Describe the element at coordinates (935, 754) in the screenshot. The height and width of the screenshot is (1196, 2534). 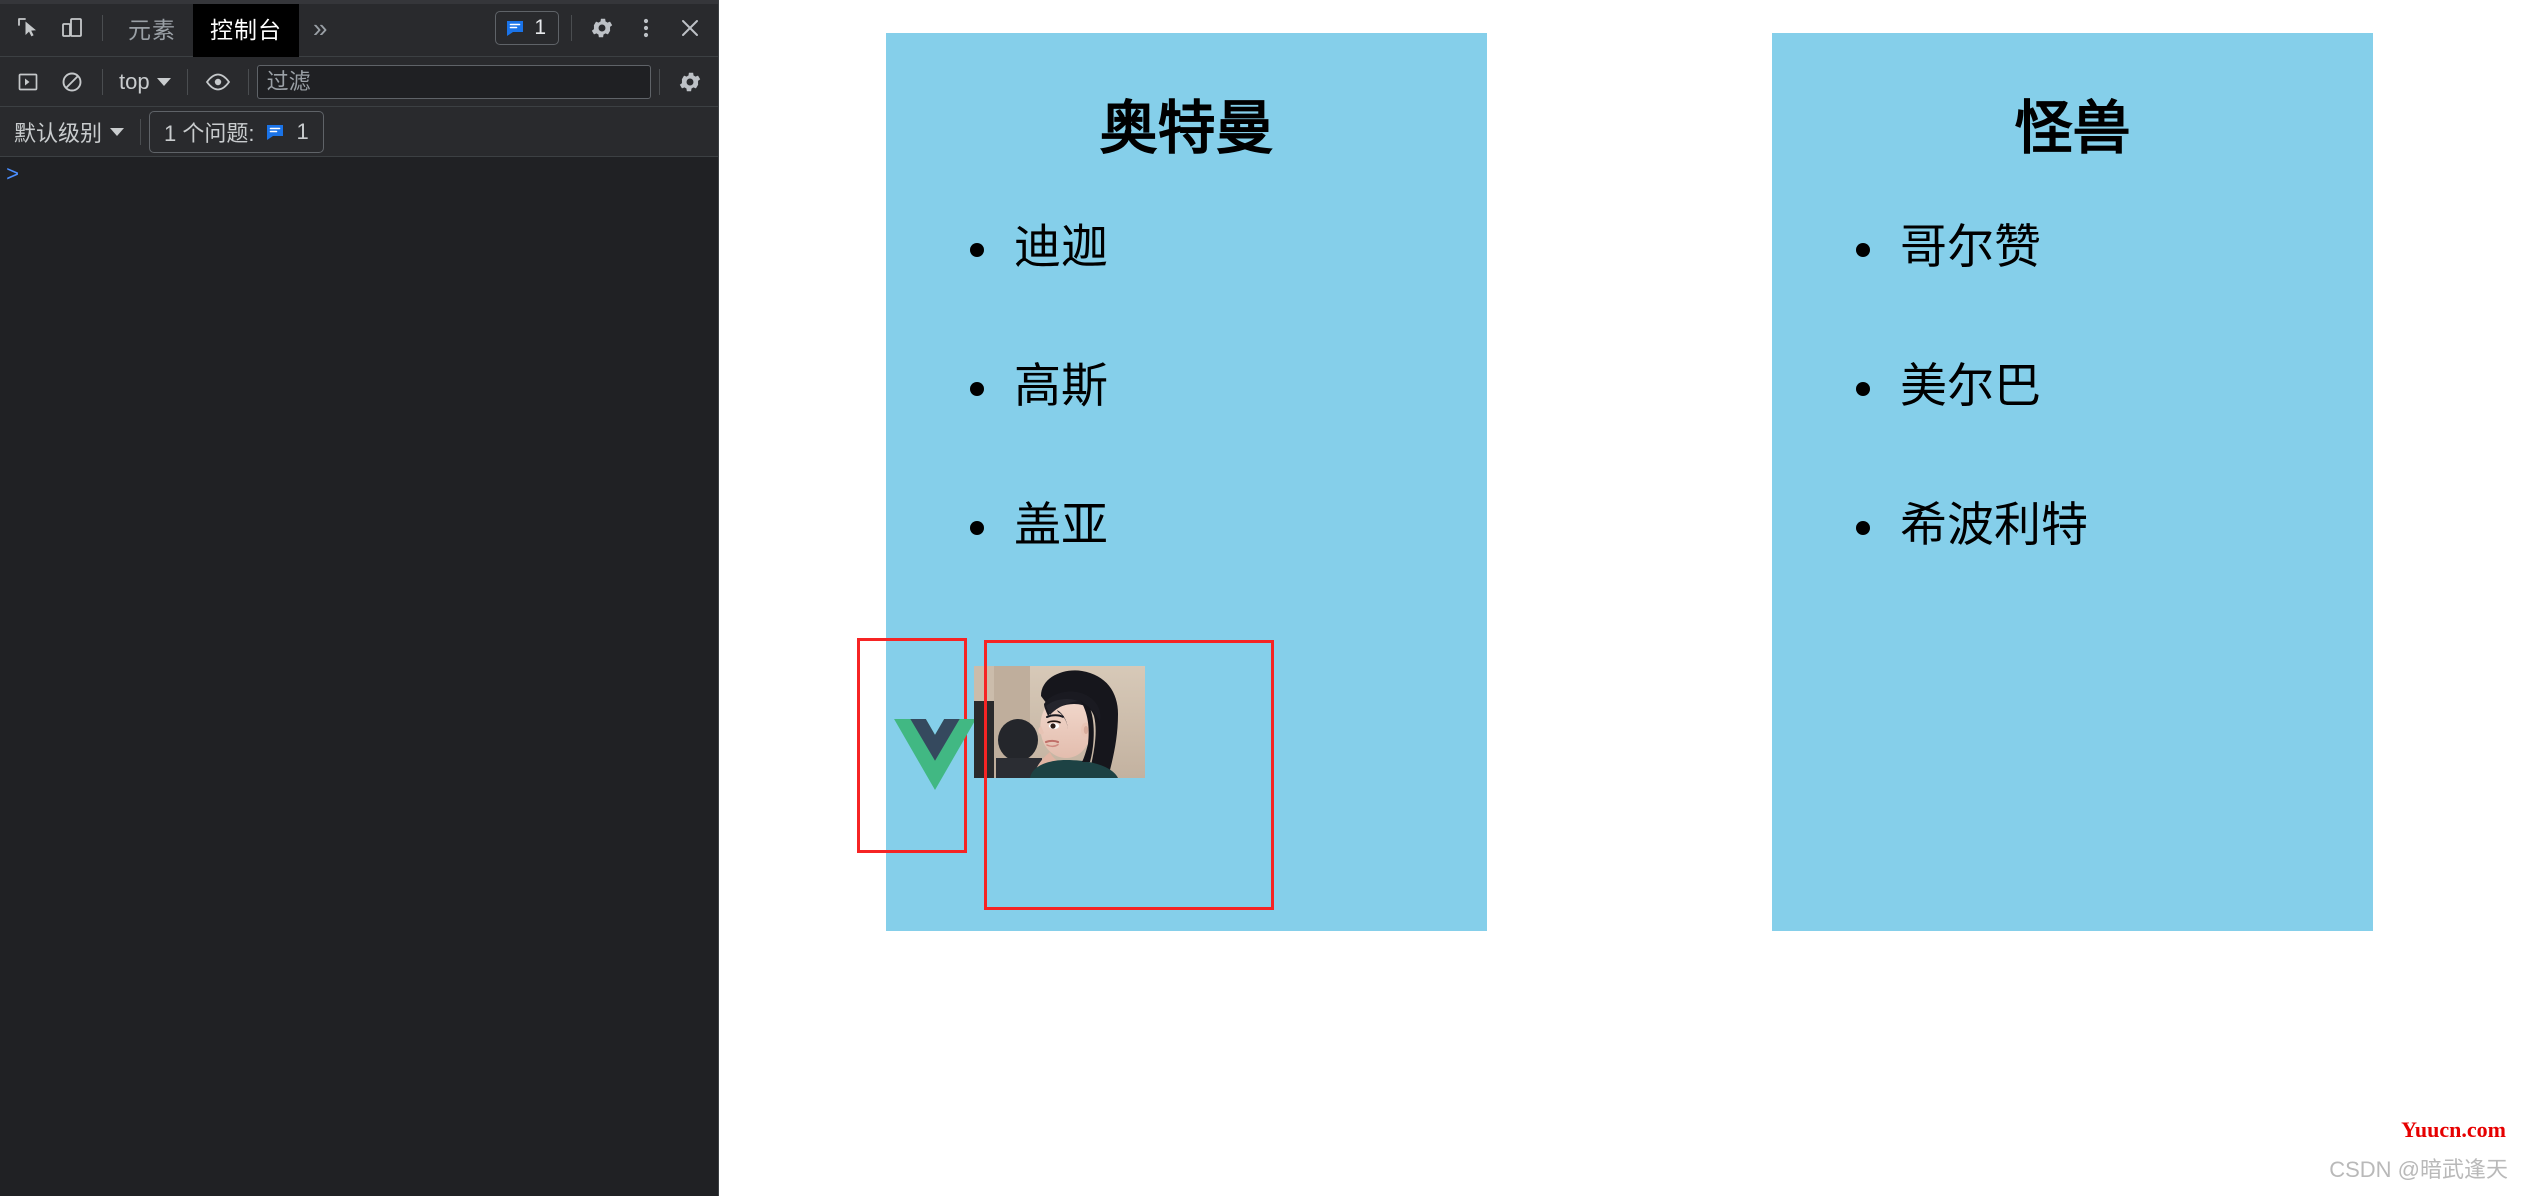
I see `vue-logo-icon` at that location.